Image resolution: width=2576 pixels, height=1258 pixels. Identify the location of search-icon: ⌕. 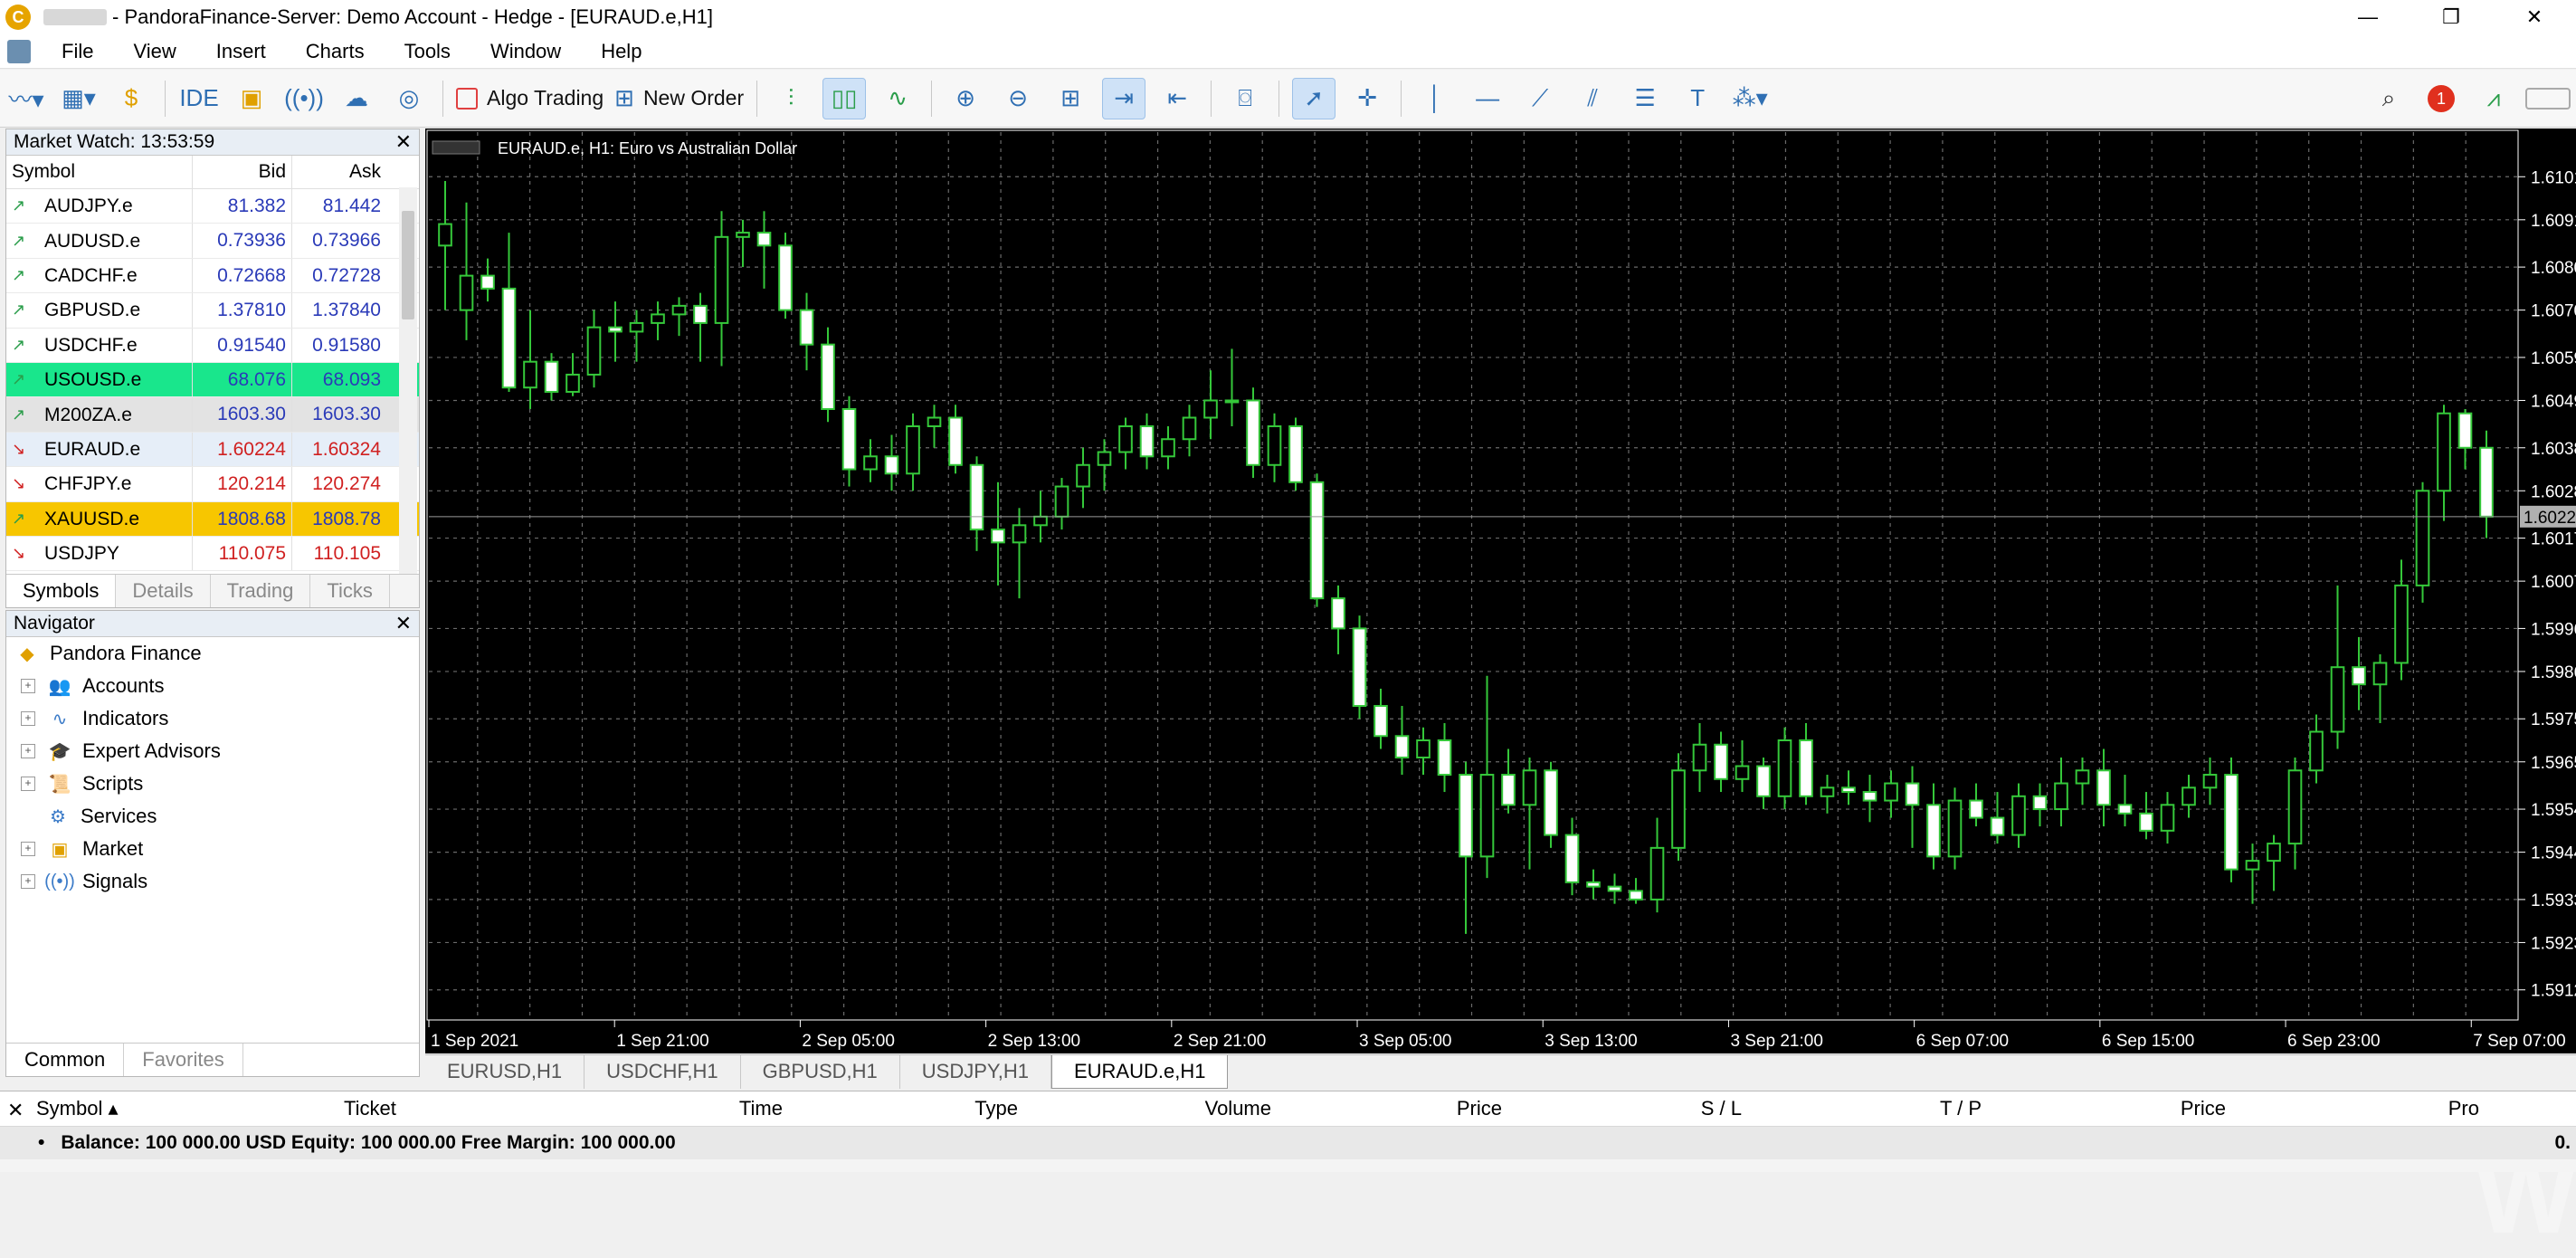
(2389, 99).